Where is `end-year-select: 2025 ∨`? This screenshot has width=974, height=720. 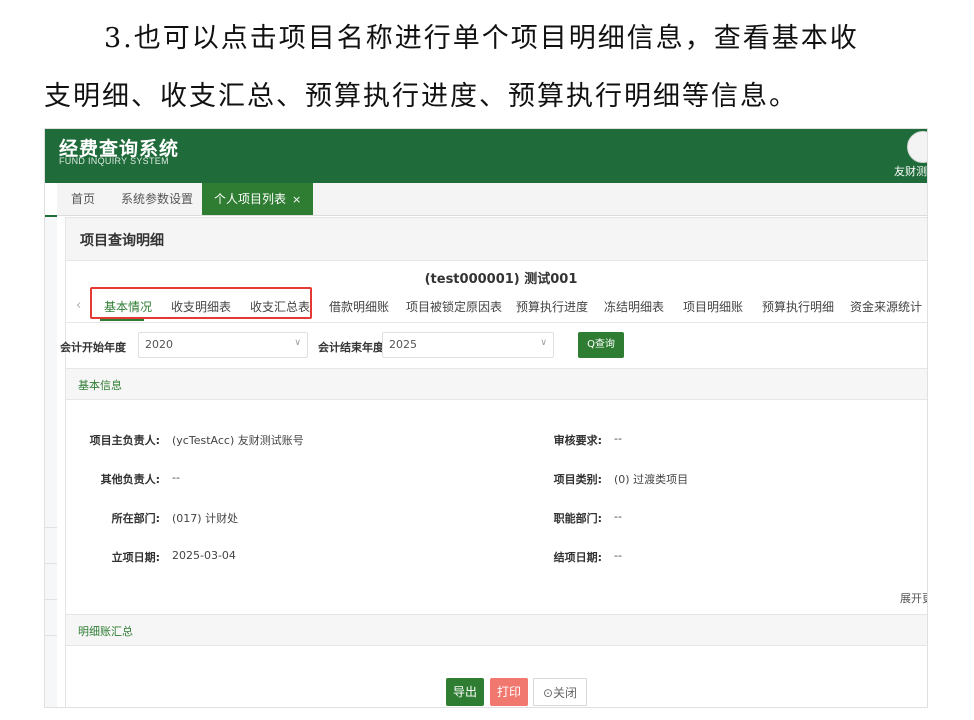 end-year-select: 2025 ∨ is located at coordinates (468, 345).